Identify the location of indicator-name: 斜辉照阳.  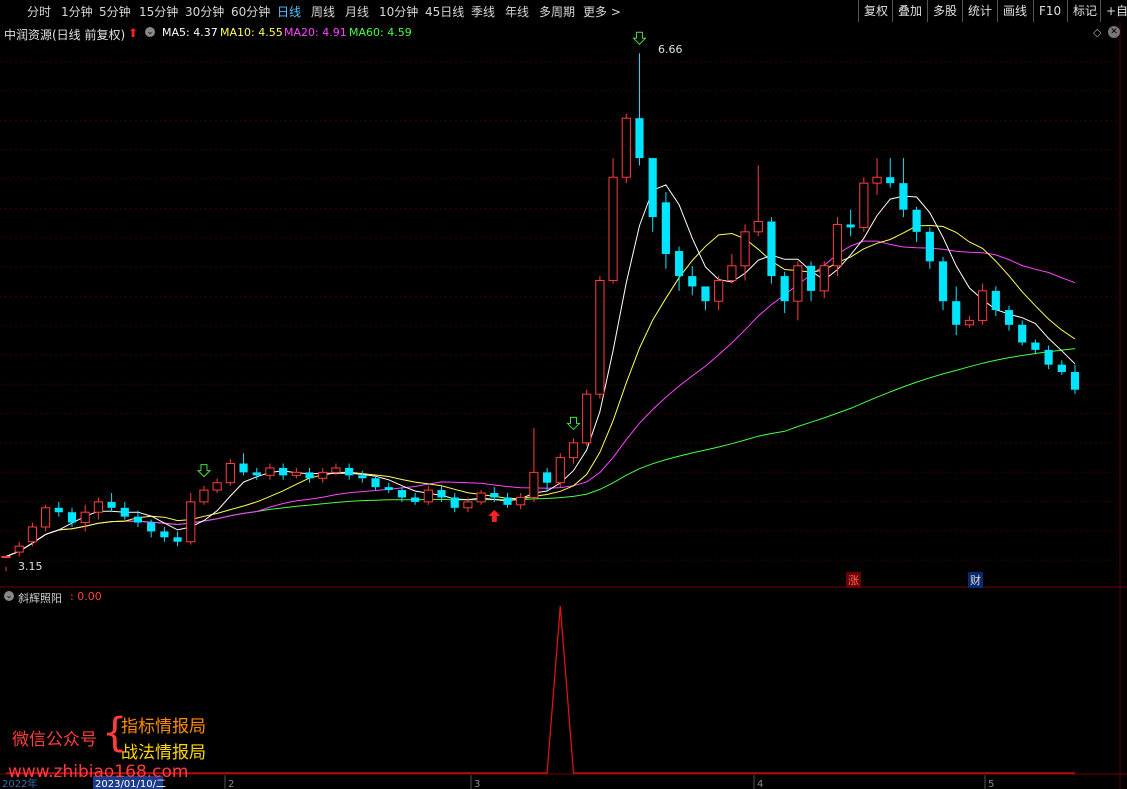
(40, 598).